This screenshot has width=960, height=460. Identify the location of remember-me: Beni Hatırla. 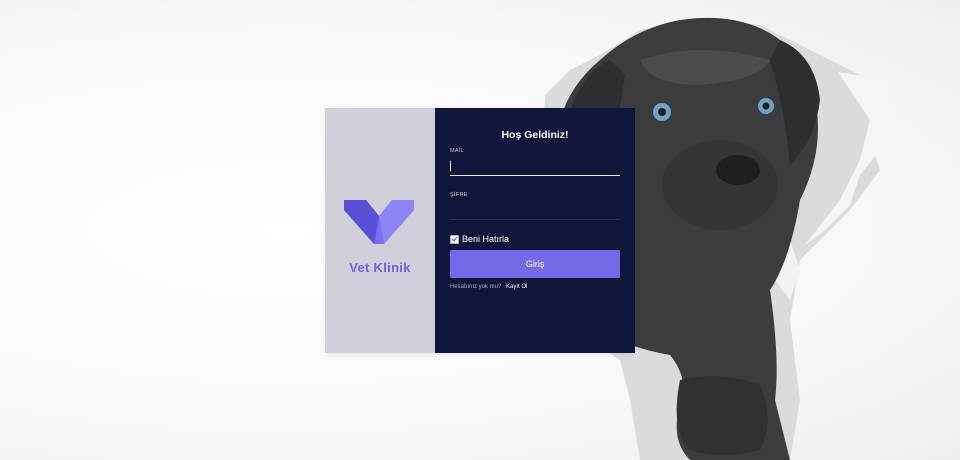
(479, 239).